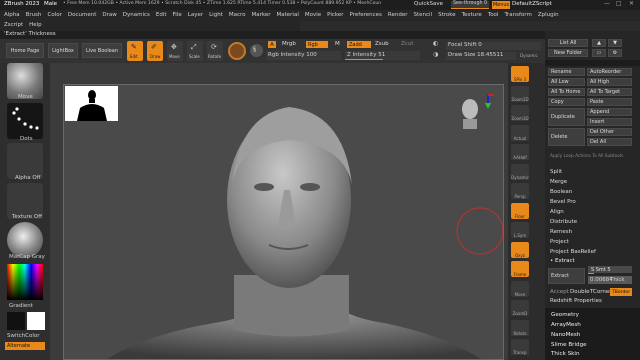 Image resolution: width=640 pixels, height=360 pixels. I want to click on menu-item-light: Light, so click(216, 15).